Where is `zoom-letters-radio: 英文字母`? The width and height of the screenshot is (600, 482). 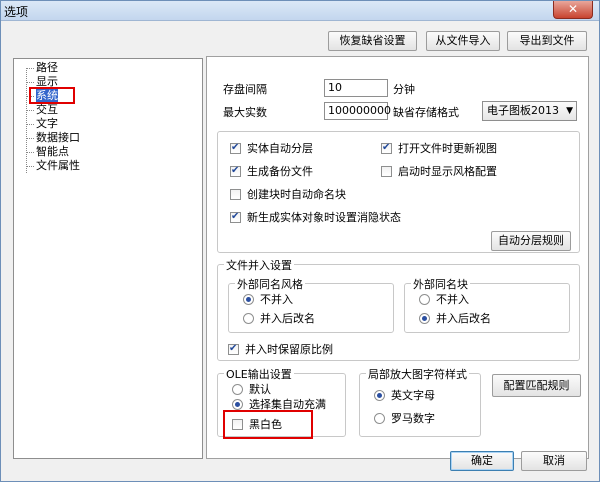
zoom-letters-radio: 英文字母 is located at coordinates (404, 396).